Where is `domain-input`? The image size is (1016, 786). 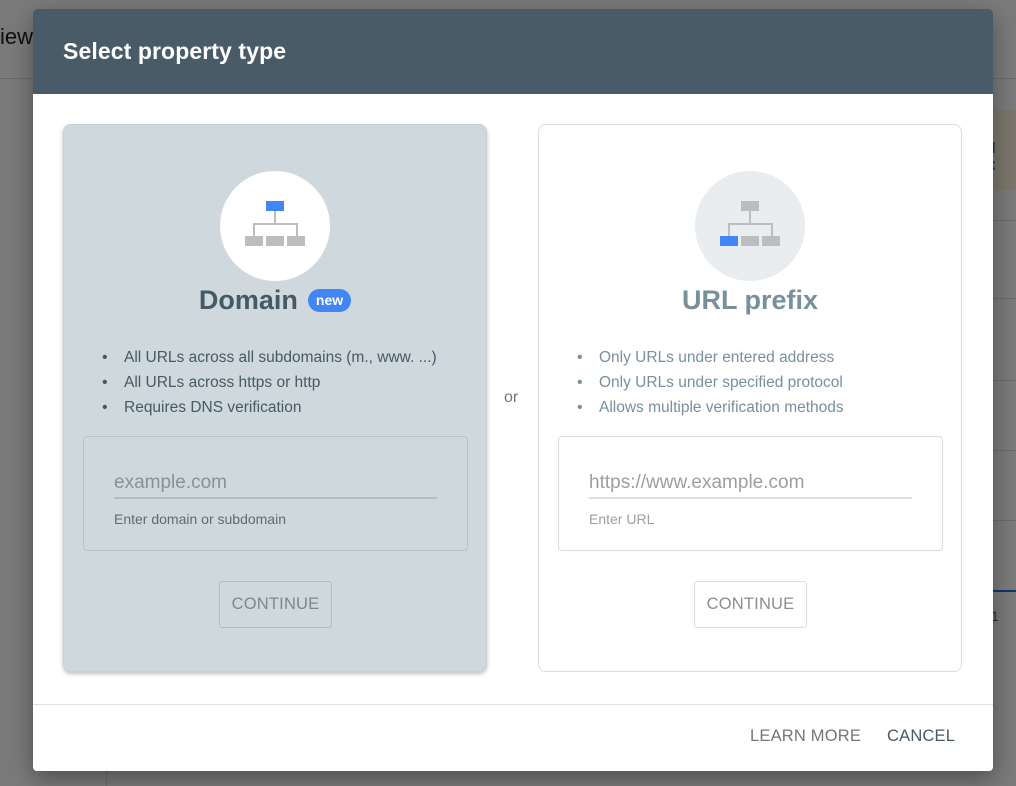 domain-input is located at coordinates (275, 484).